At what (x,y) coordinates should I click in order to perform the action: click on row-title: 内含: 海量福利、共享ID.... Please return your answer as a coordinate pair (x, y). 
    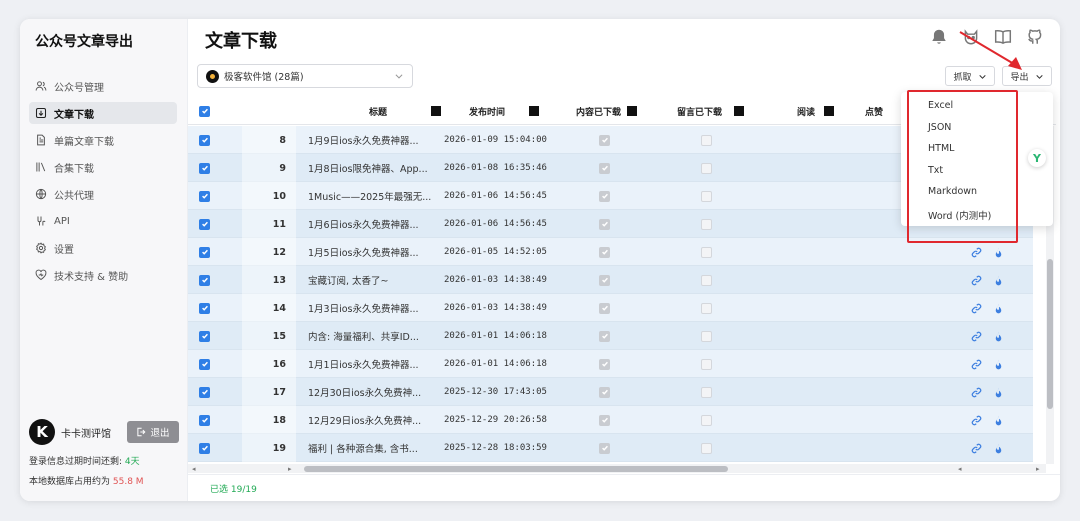
    Looking at the image, I should click on (363, 336).